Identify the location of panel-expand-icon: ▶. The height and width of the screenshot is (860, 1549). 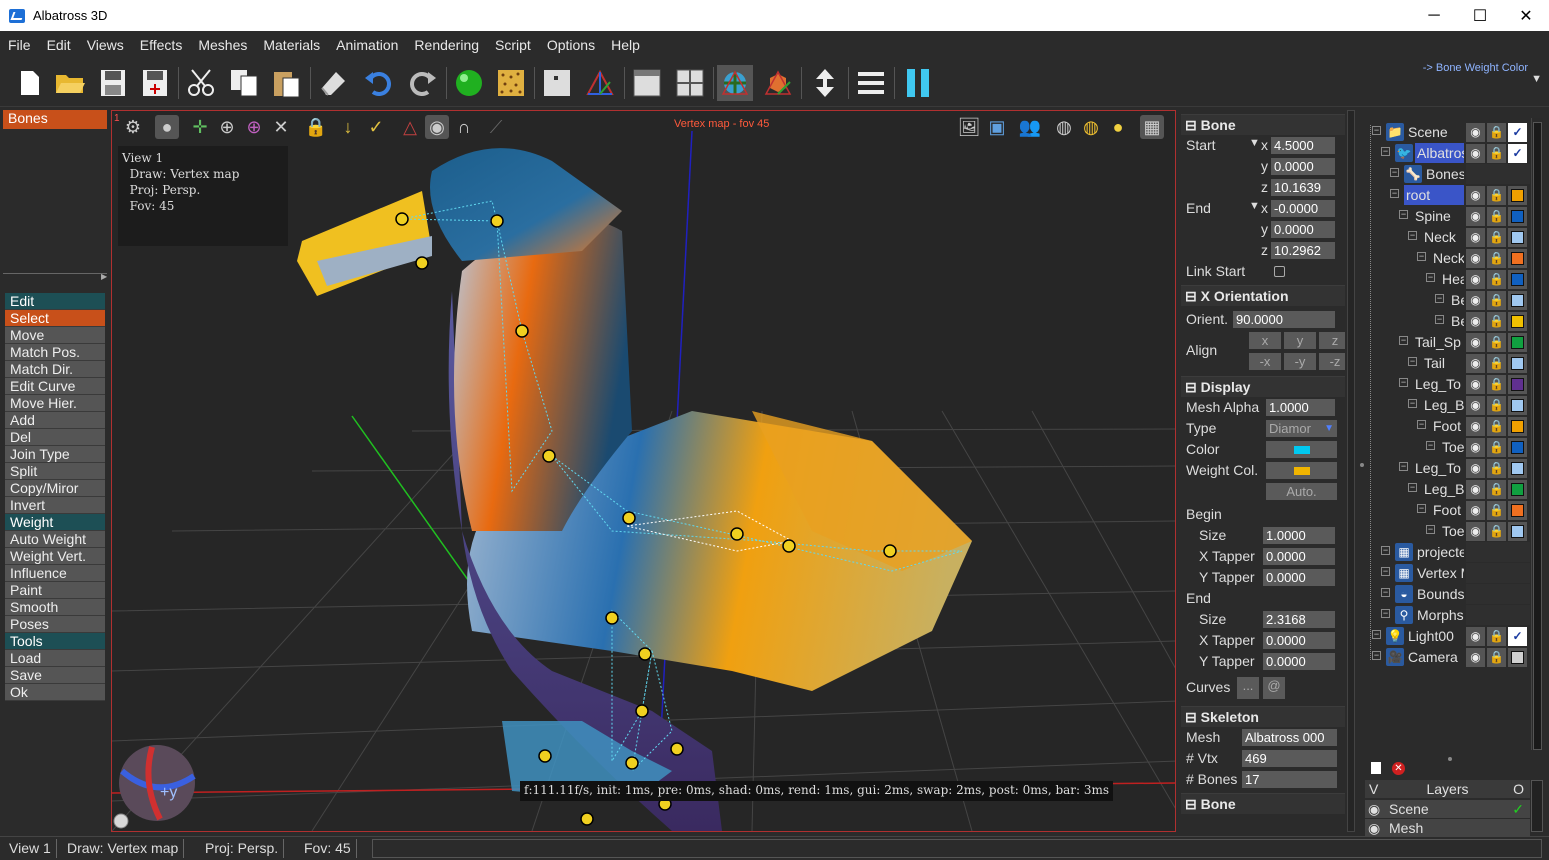
(104, 276).